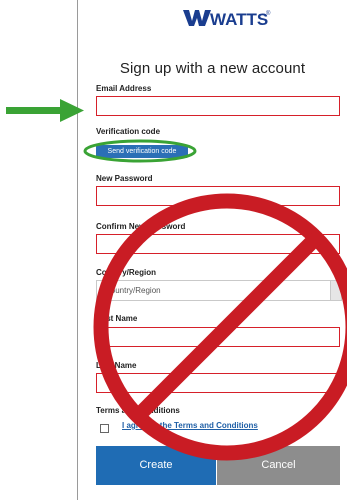 The width and height of the screenshot is (347, 500). I want to click on watts-logo: WATTS ®, so click(227, 19).